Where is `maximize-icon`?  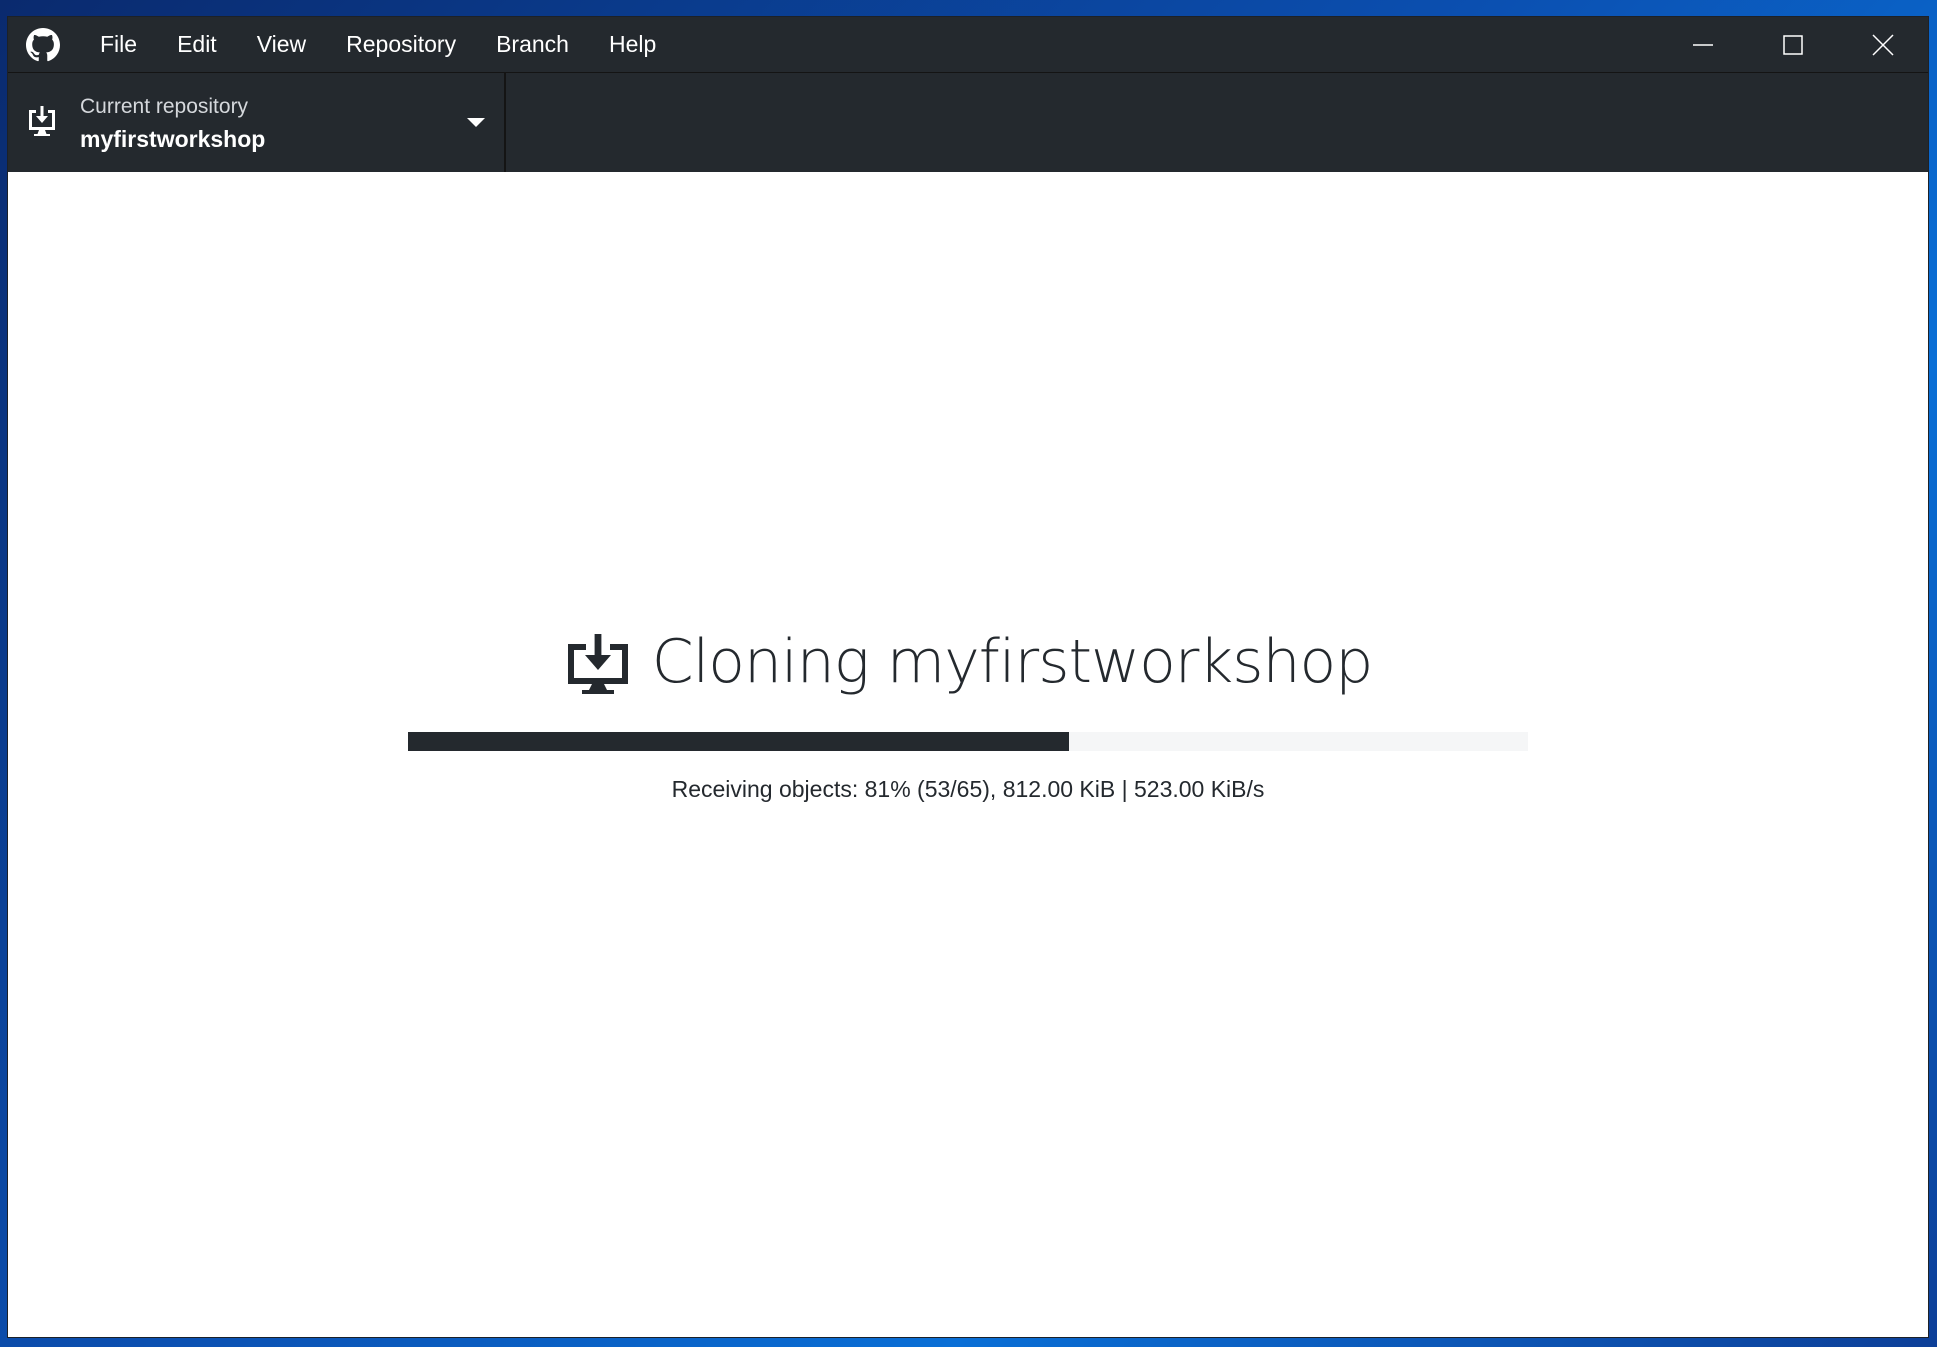 maximize-icon is located at coordinates (1793, 45).